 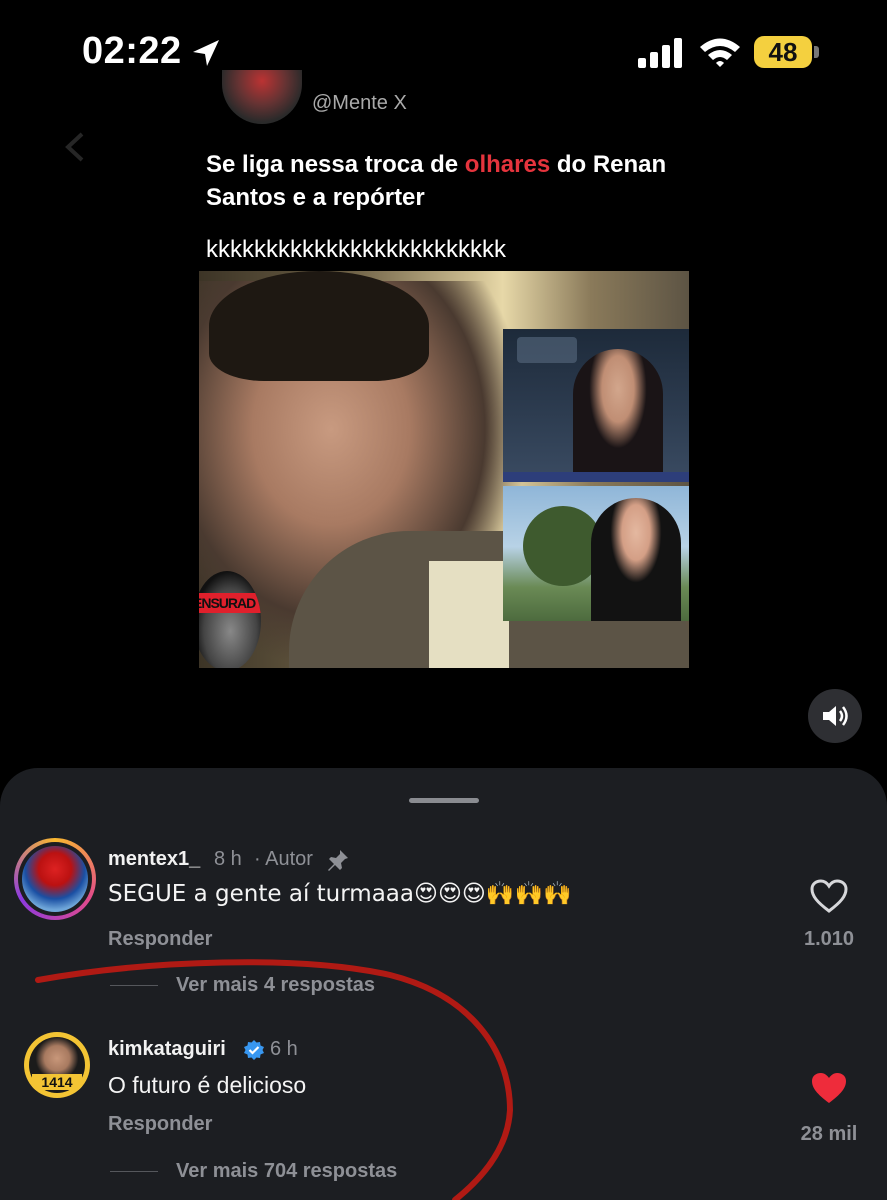 What do you see at coordinates (816, 52) in the screenshot?
I see `battery-cap` at bounding box center [816, 52].